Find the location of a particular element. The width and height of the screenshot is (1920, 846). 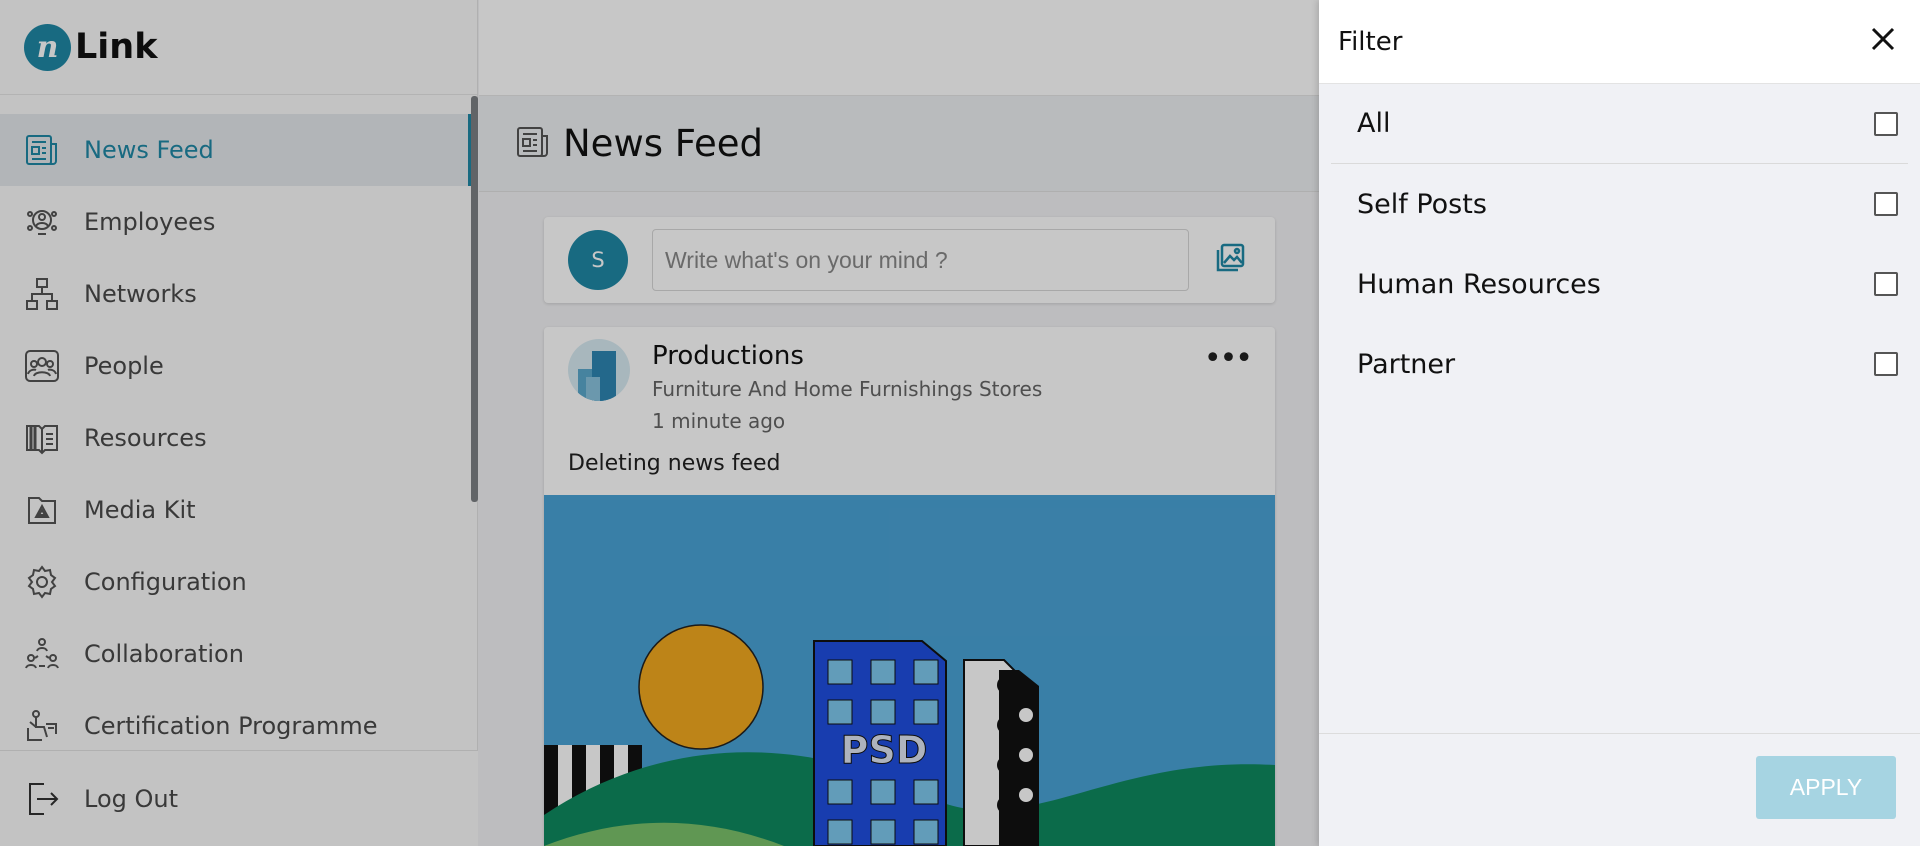

filter-option-all: All is located at coordinates (1619, 124).